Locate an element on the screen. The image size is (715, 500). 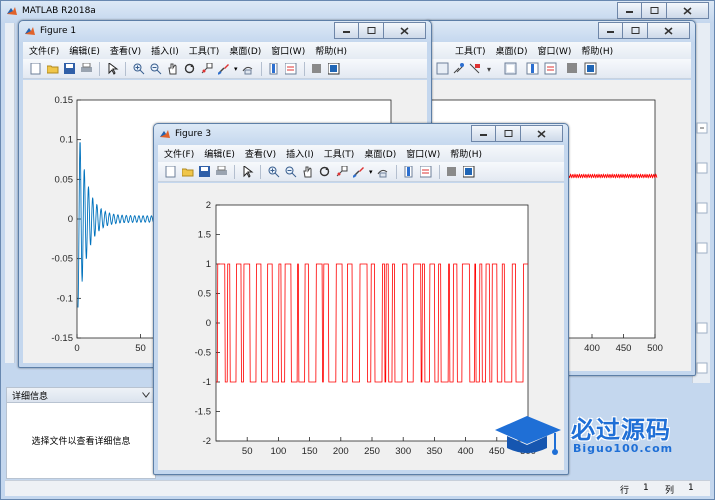
rotate-icon is located at coordinates (324, 171).